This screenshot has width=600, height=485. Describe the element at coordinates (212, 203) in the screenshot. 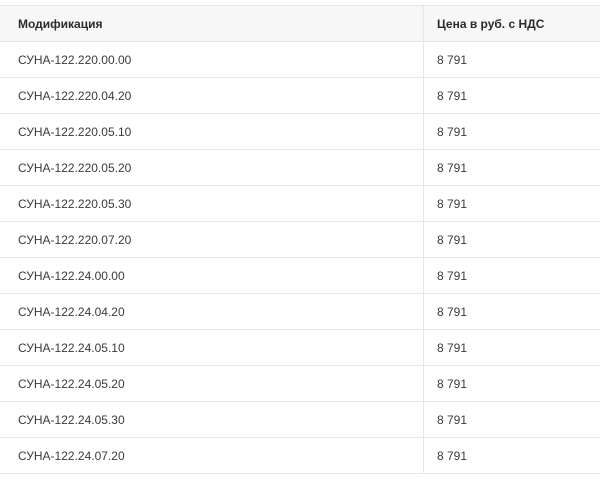

I see `cell-modification: СУНА-122.220.05.30` at that location.